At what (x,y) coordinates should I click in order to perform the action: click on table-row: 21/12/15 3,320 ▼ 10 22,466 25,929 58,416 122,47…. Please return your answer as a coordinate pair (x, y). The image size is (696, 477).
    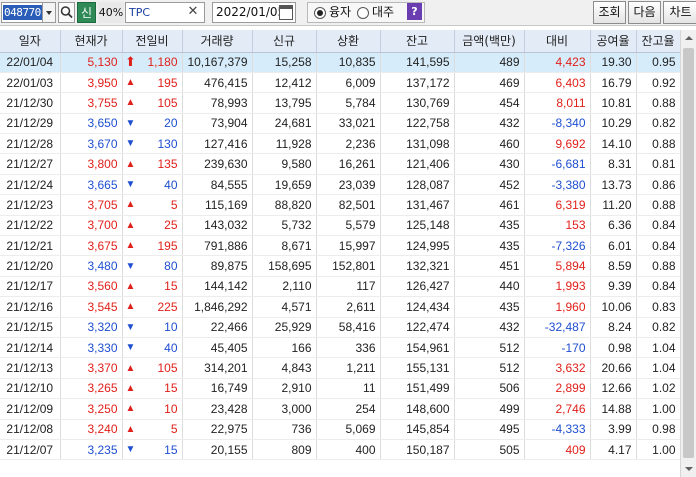
    Looking at the image, I should click on (340, 327).